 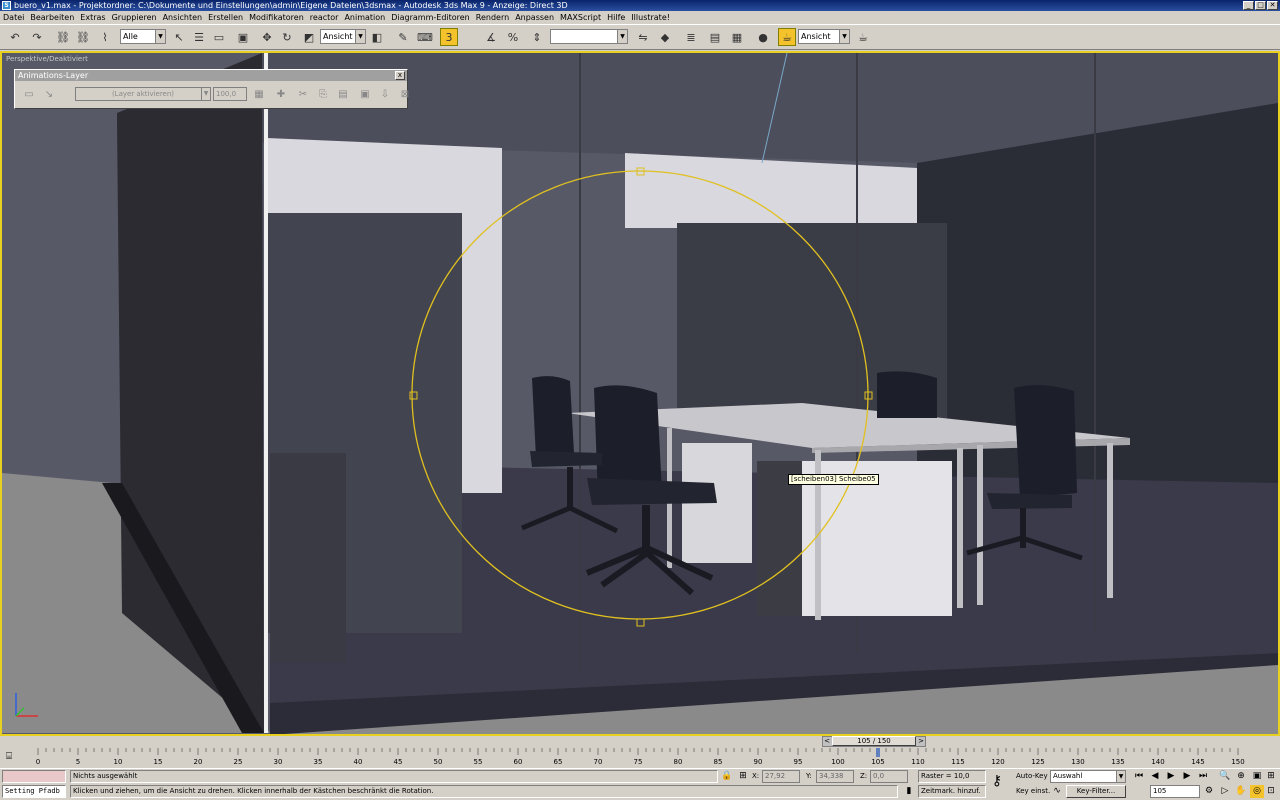 I want to click on dialog-title: Animations-Layer, so click(x=211, y=75).